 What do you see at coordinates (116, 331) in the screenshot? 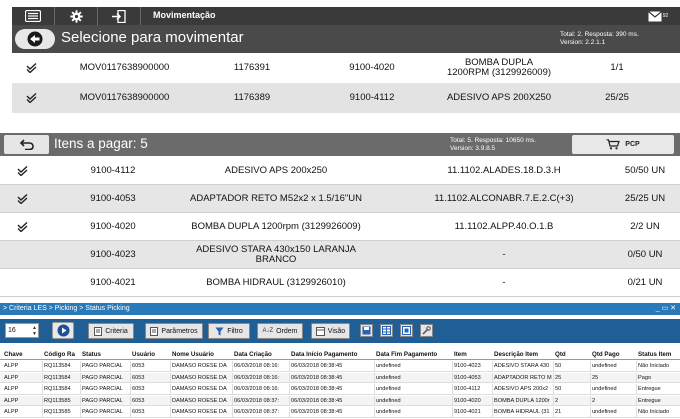
I see `criteria-label: Criteria` at bounding box center [116, 331].